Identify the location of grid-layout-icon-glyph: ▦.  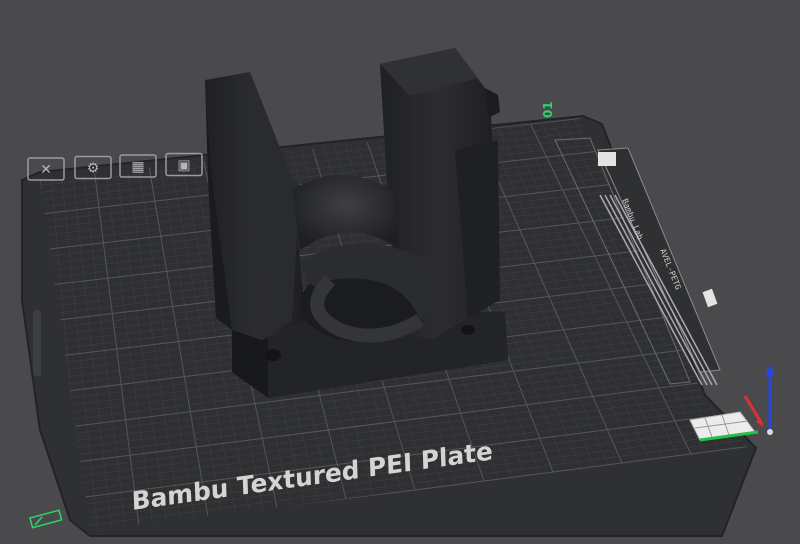
(137, 167).